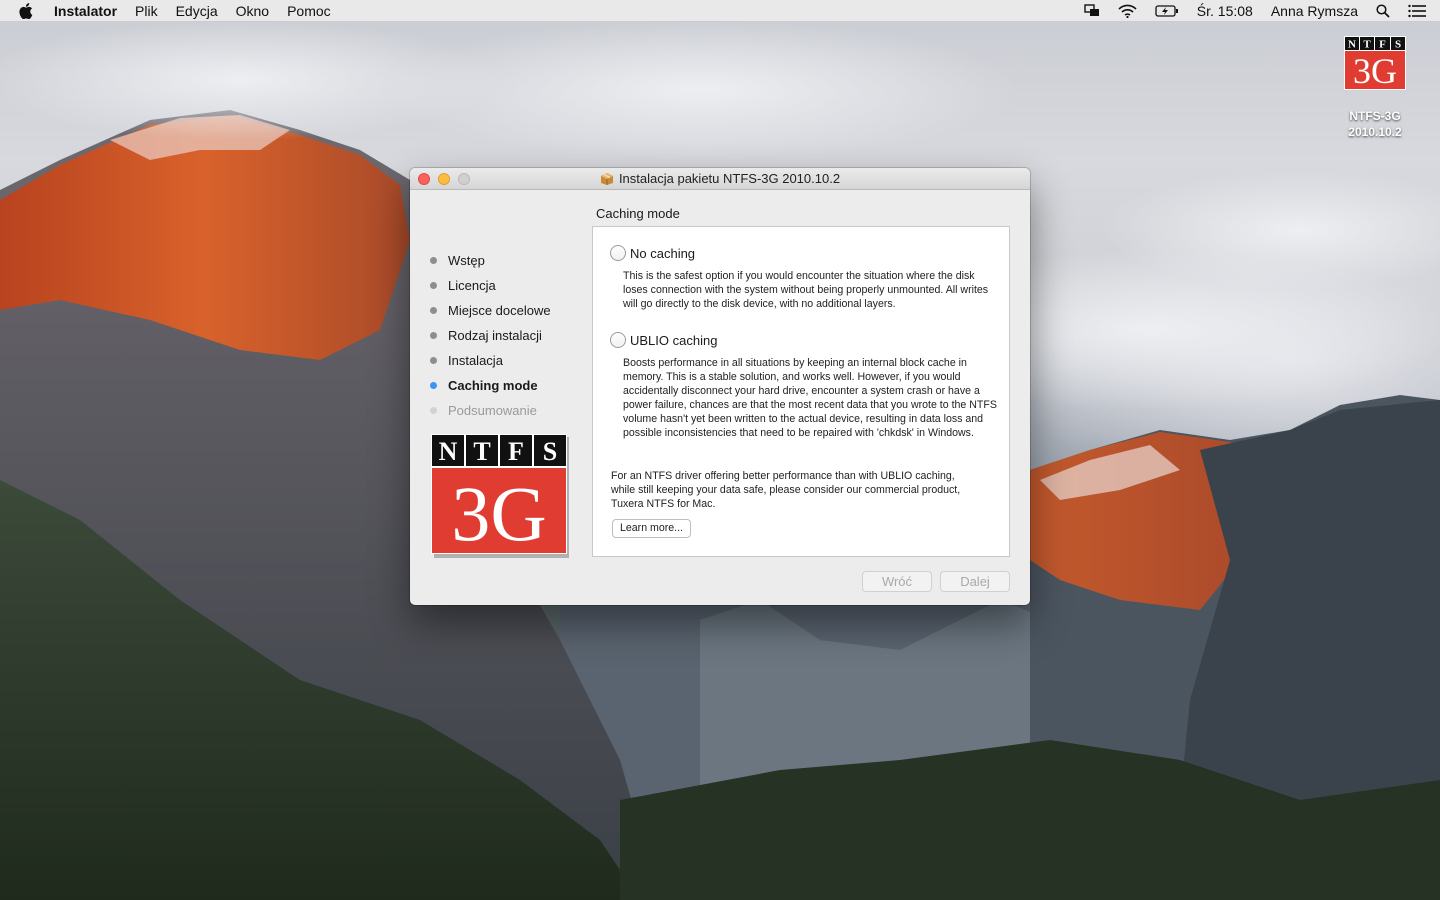 The width and height of the screenshot is (1440, 900). Describe the element at coordinates (252, 11) in the screenshot. I see `menu-okno: Okno` at that location.